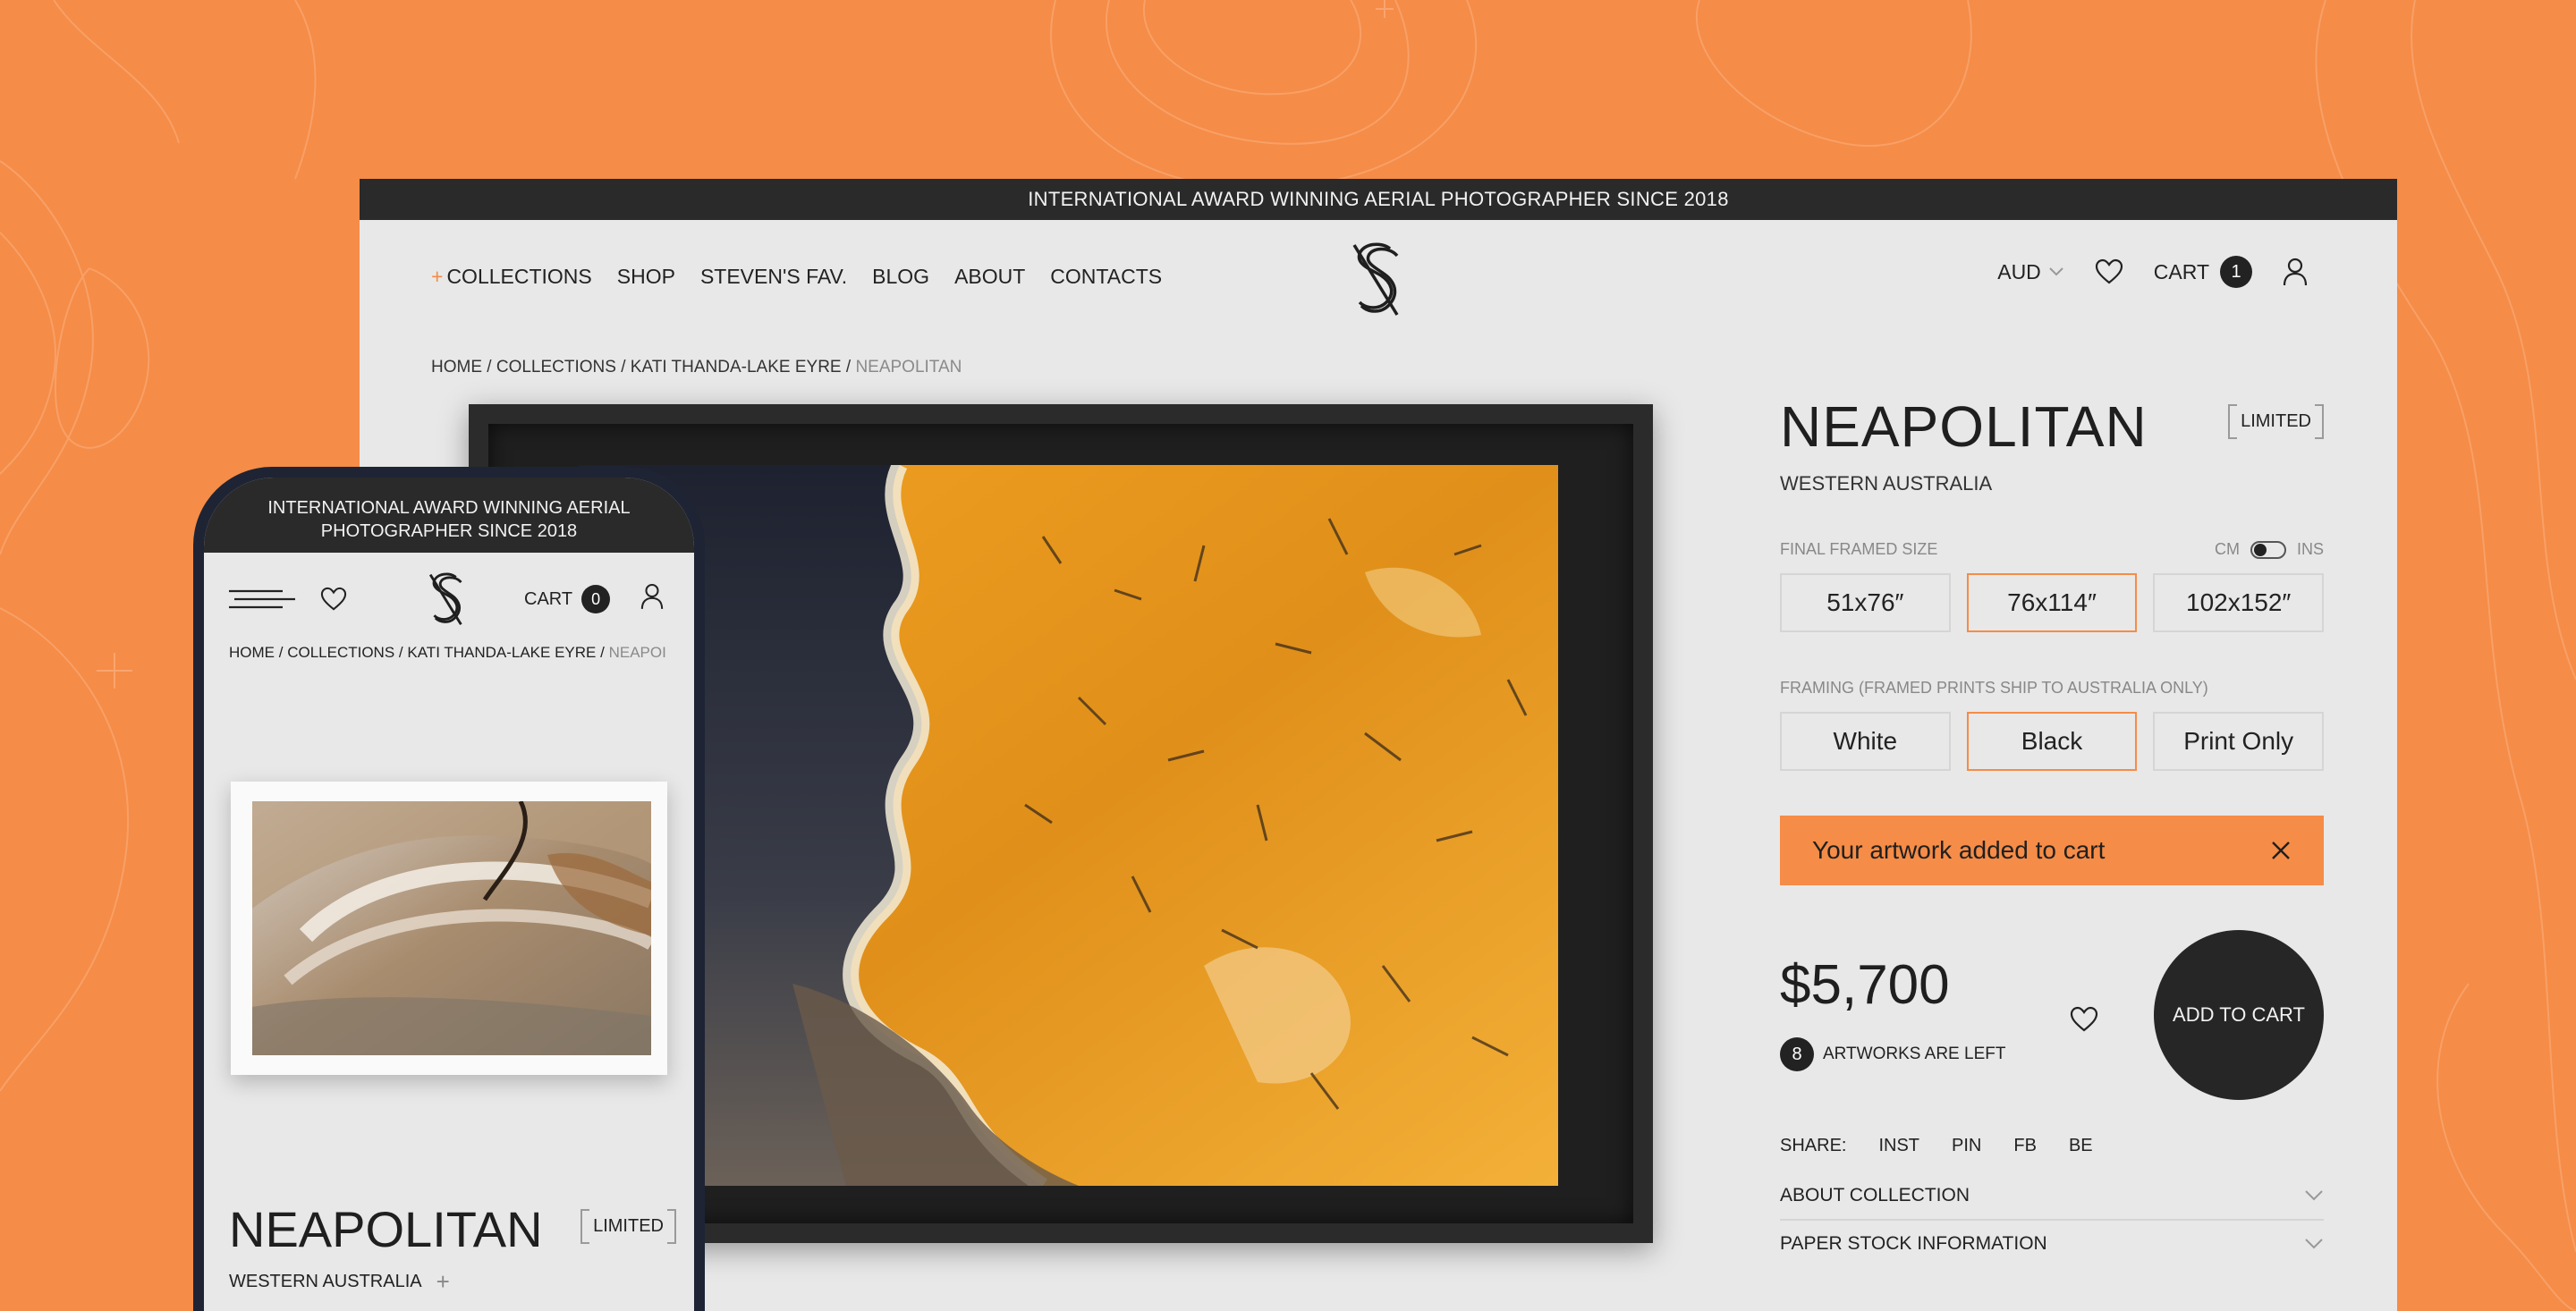 The width and height of the screenshot is (2576, 1311). I want to click on mobile-cart-button: CART 0, so click(567, 599).